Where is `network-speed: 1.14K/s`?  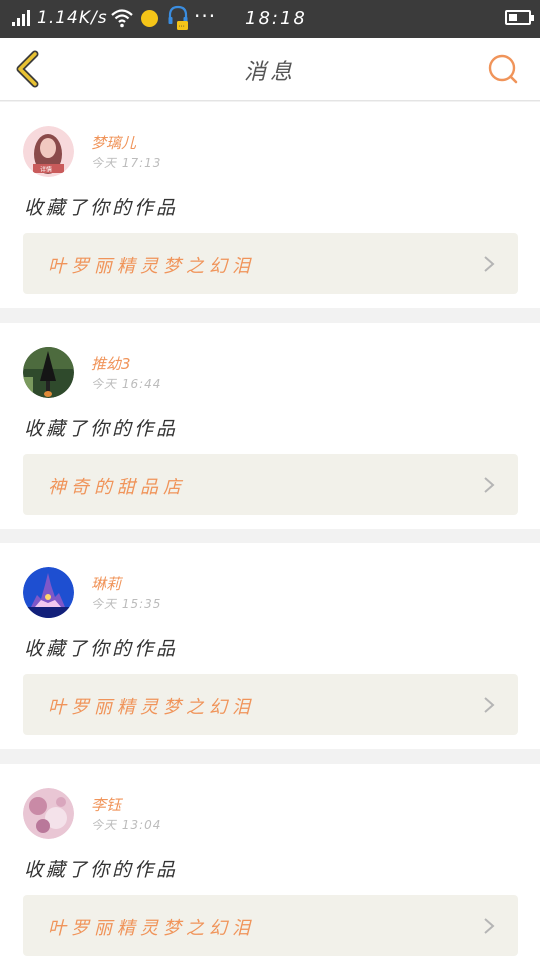 network-speed: 1.14K/s is located at coordinates (72, 18).